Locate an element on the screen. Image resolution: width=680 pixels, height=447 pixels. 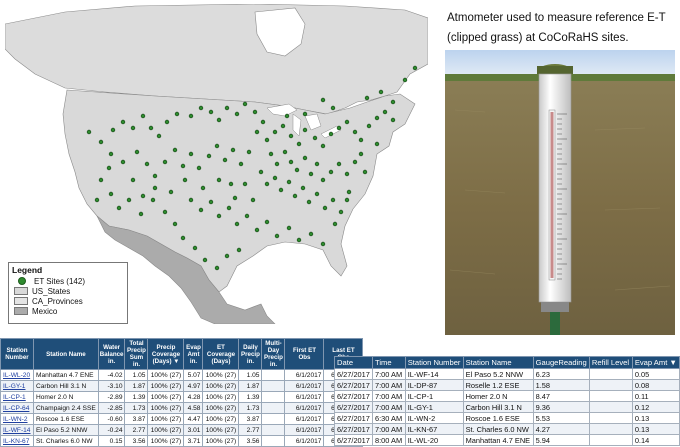
col-obs-evap-amt: Evap Amt ▼ is located at coordinates (655, 362).